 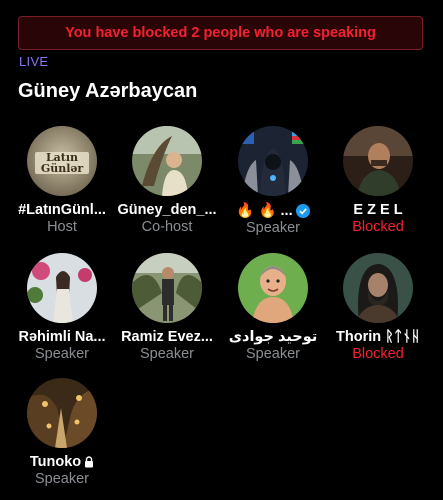 I want to click on participant-name-text: Tunoko, so click(x=55, y=462).